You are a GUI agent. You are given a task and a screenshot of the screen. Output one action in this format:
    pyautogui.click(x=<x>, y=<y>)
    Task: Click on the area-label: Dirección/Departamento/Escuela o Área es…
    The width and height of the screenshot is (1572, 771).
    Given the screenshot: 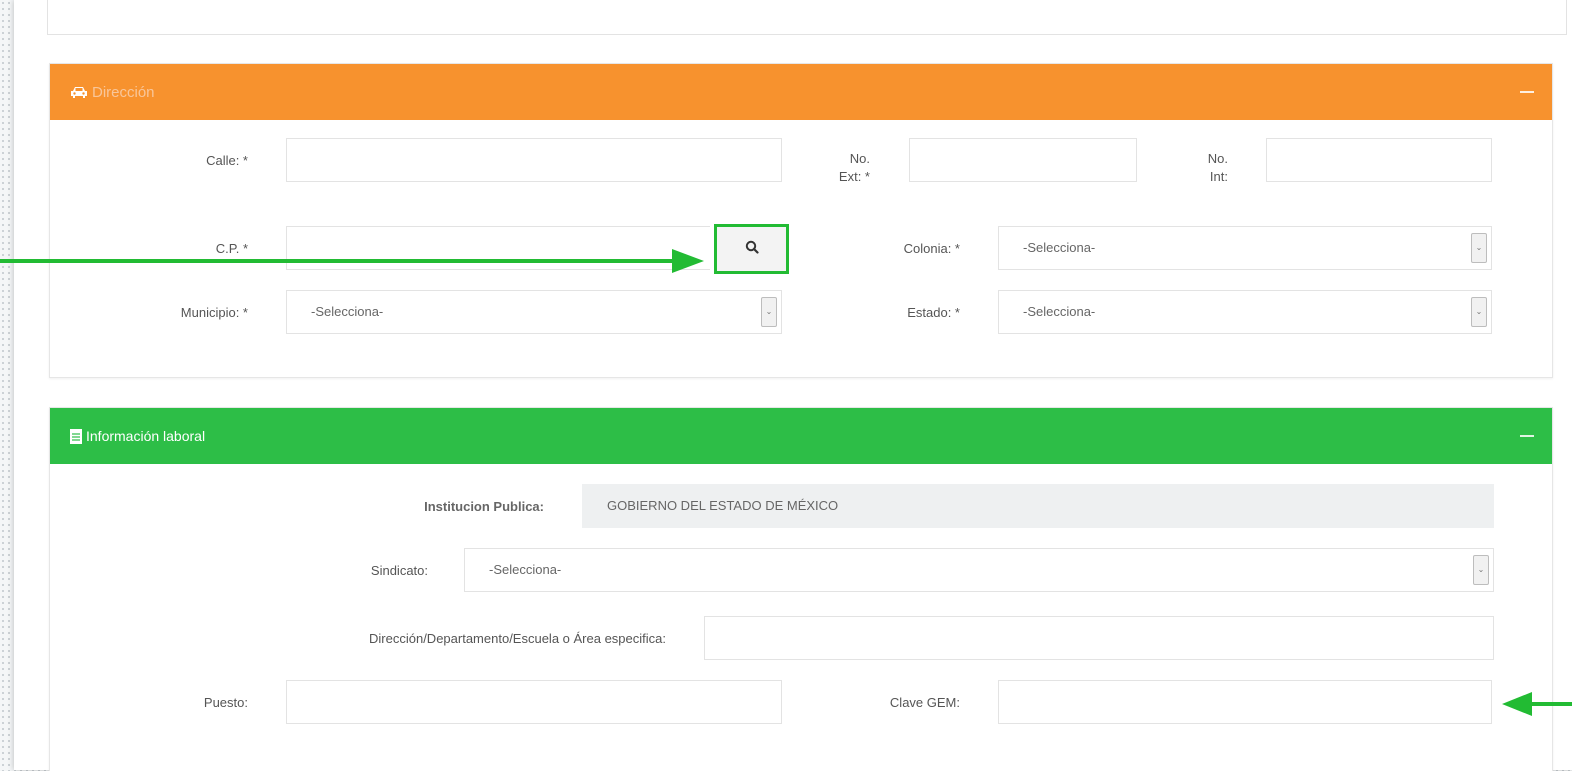 What is the action you would take?
    pyautogui.click(x=517, y=638)
    